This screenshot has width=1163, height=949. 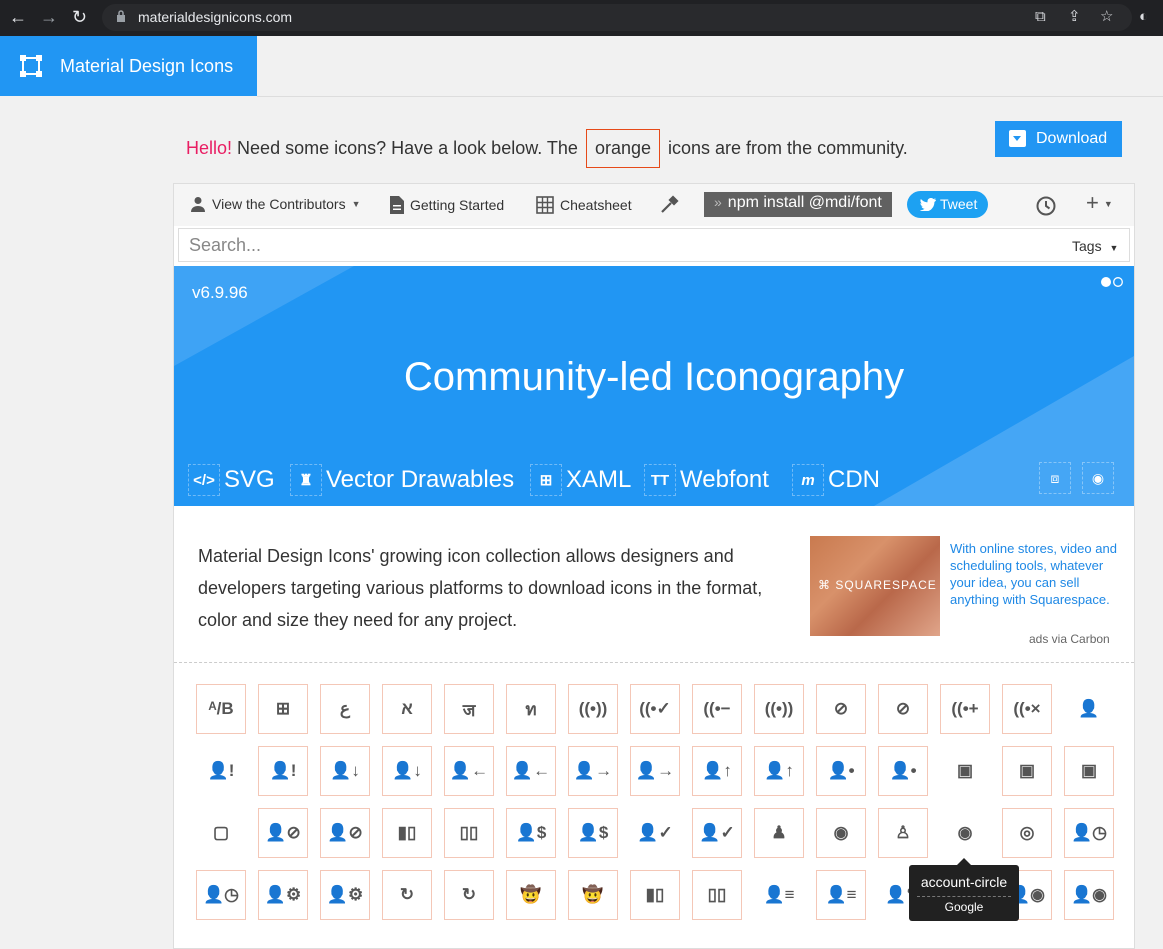 What do you see at coordinates (345, 709) in the screenshot?
I see `icon-tile: ع` at bounding box center [345, 709].